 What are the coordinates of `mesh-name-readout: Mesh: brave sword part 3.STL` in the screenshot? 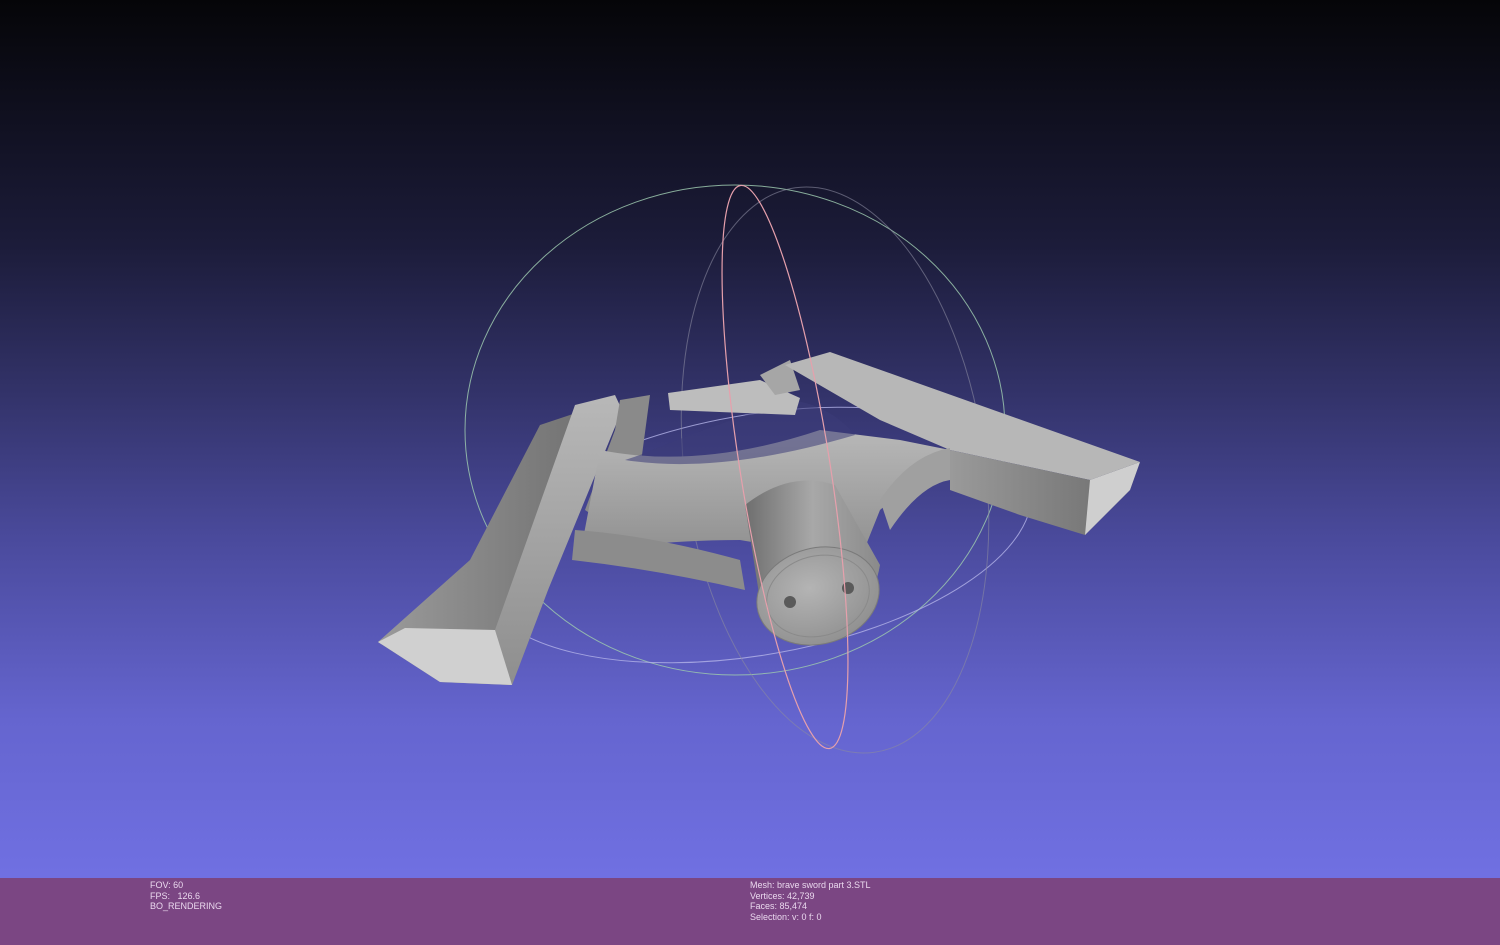 It's located at (810, 885).